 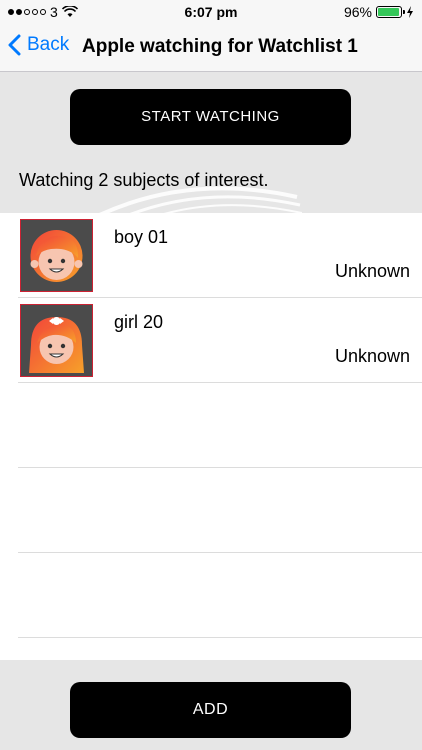 What do you see at coordinates (220, 255) in the screenshot?
I see `list-item: boy 01 Unknown` at bounding box center [220, 255].